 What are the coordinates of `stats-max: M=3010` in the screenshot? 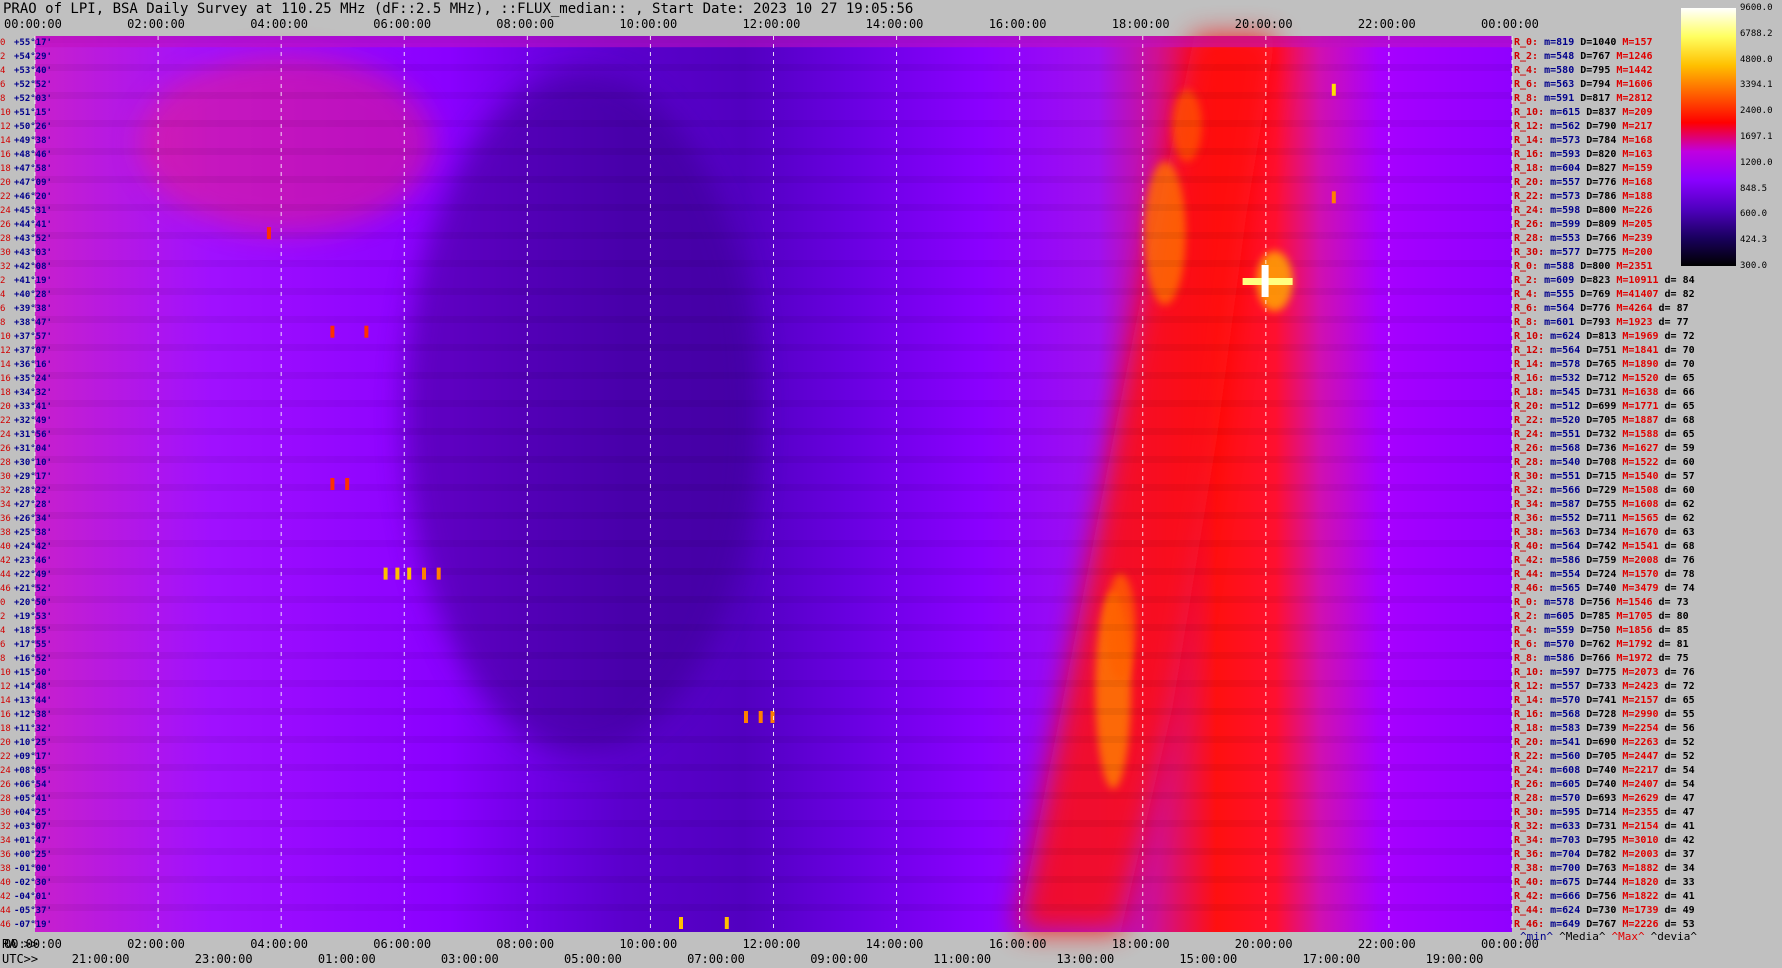 It's located at (1643, 840).